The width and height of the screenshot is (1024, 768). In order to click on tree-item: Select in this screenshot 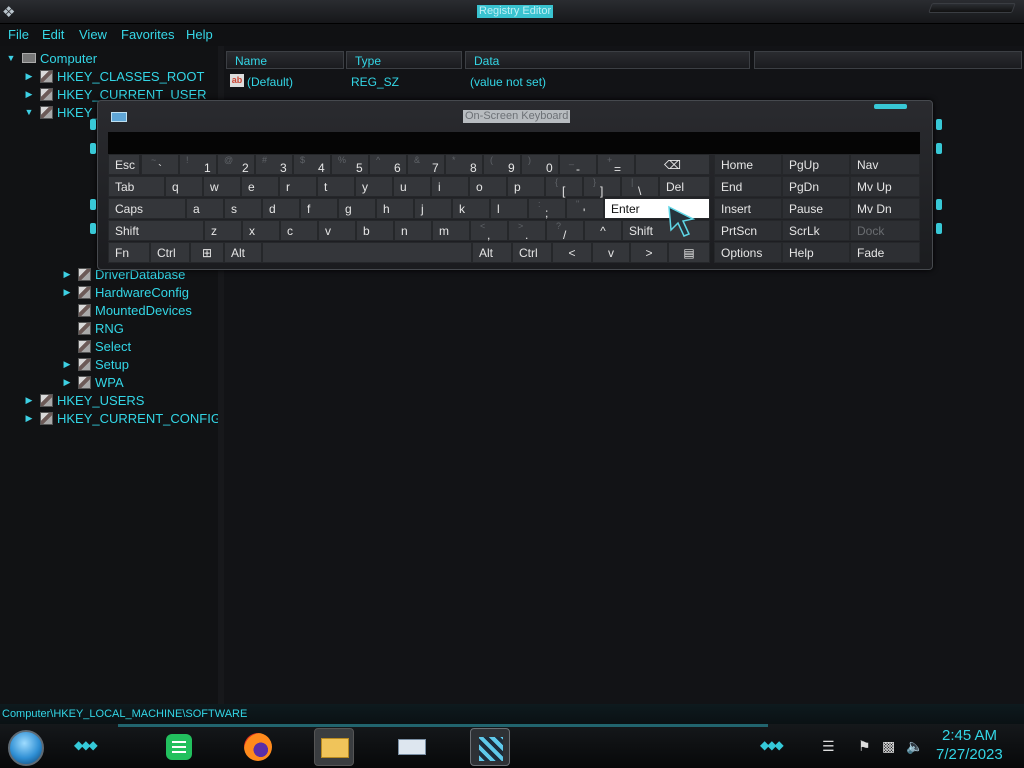, I will do `click(96, 346)`.